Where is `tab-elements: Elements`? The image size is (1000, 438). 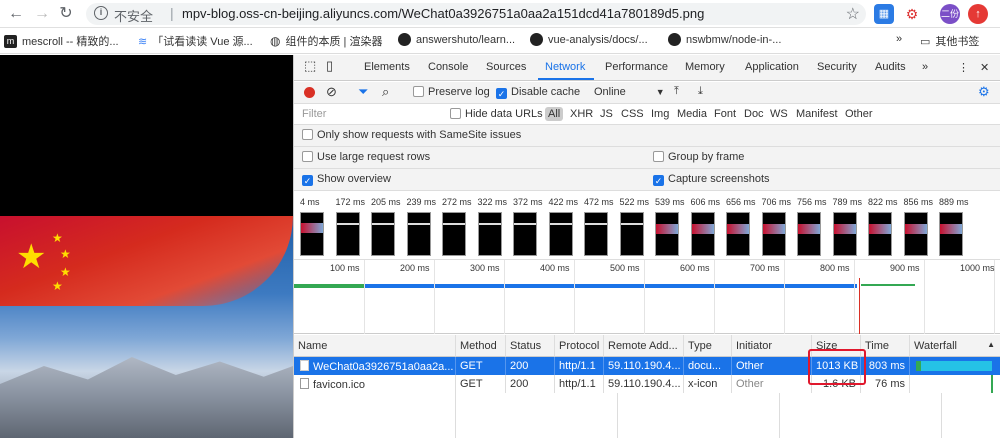
tab-elements: Elements is located at coordinates (387, 67).